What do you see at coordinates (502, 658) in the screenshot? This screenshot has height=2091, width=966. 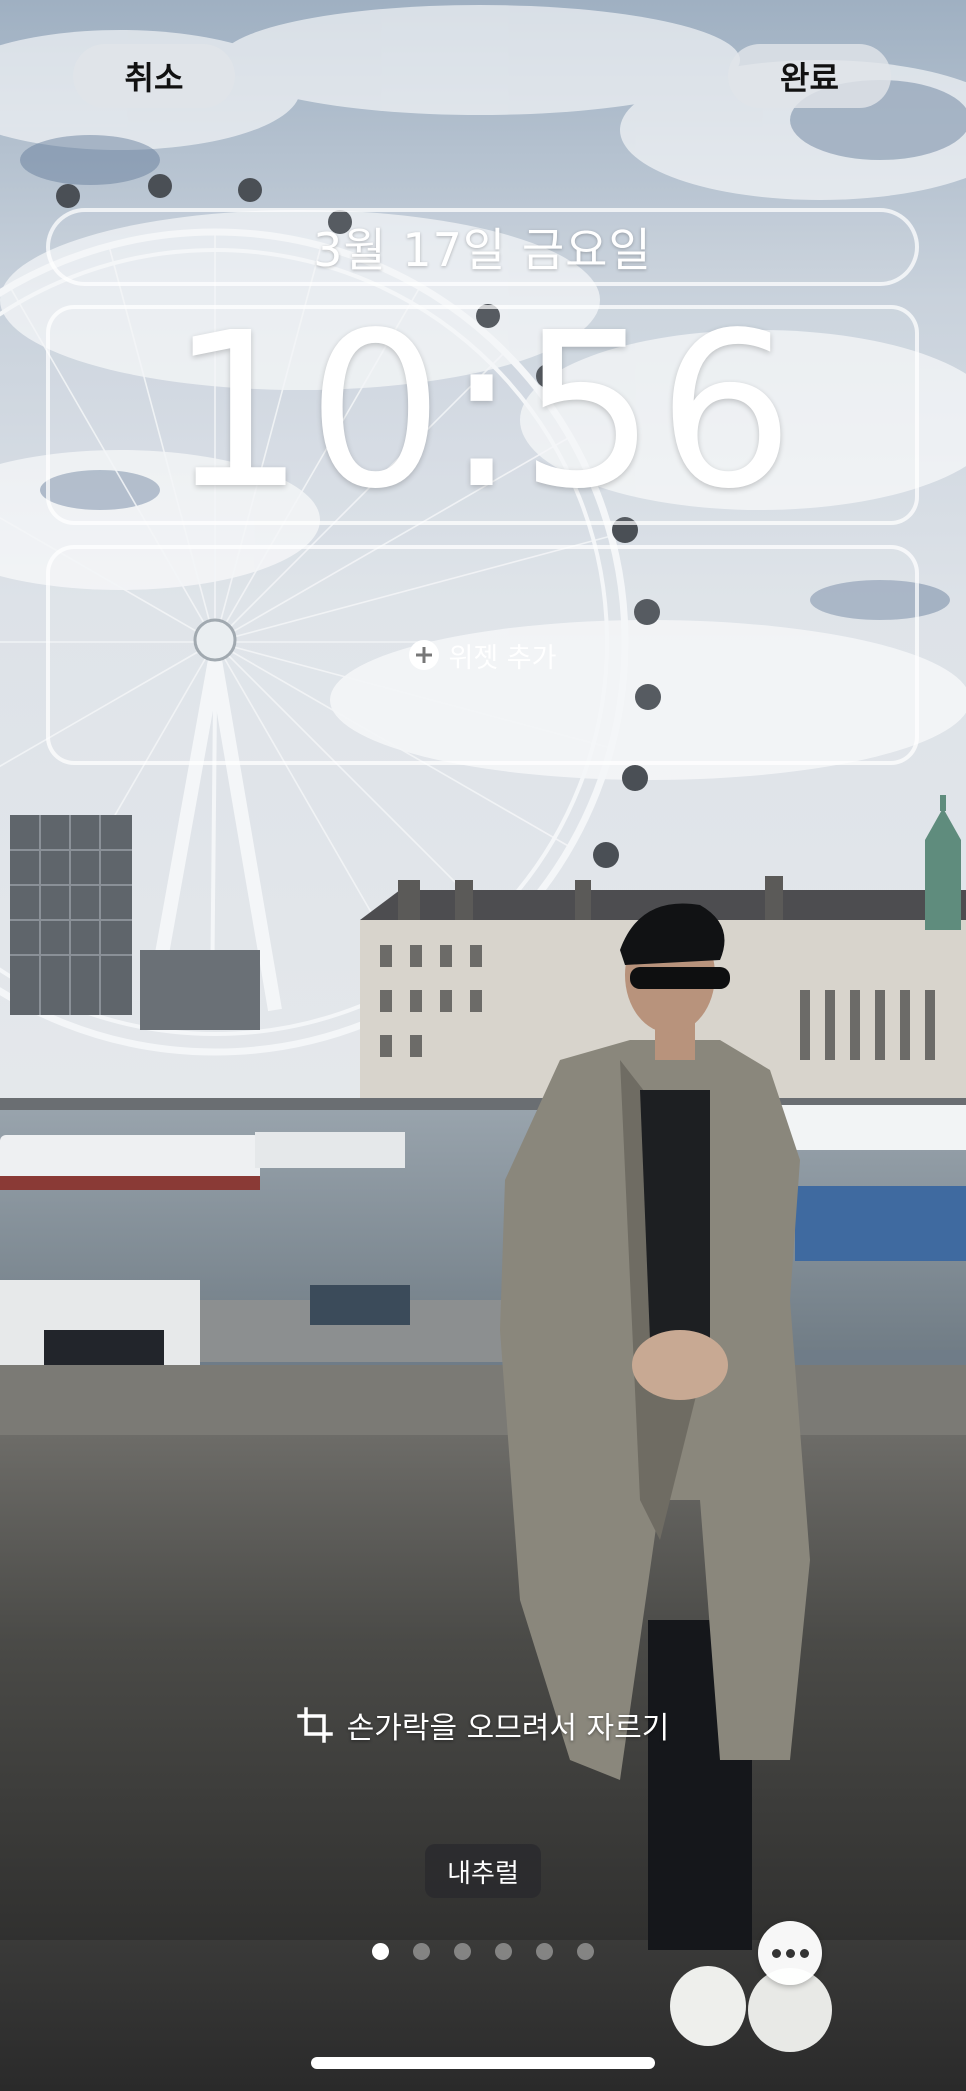 I see `add-widget-label: 위젯 추가` at bounding box center [502, 658].